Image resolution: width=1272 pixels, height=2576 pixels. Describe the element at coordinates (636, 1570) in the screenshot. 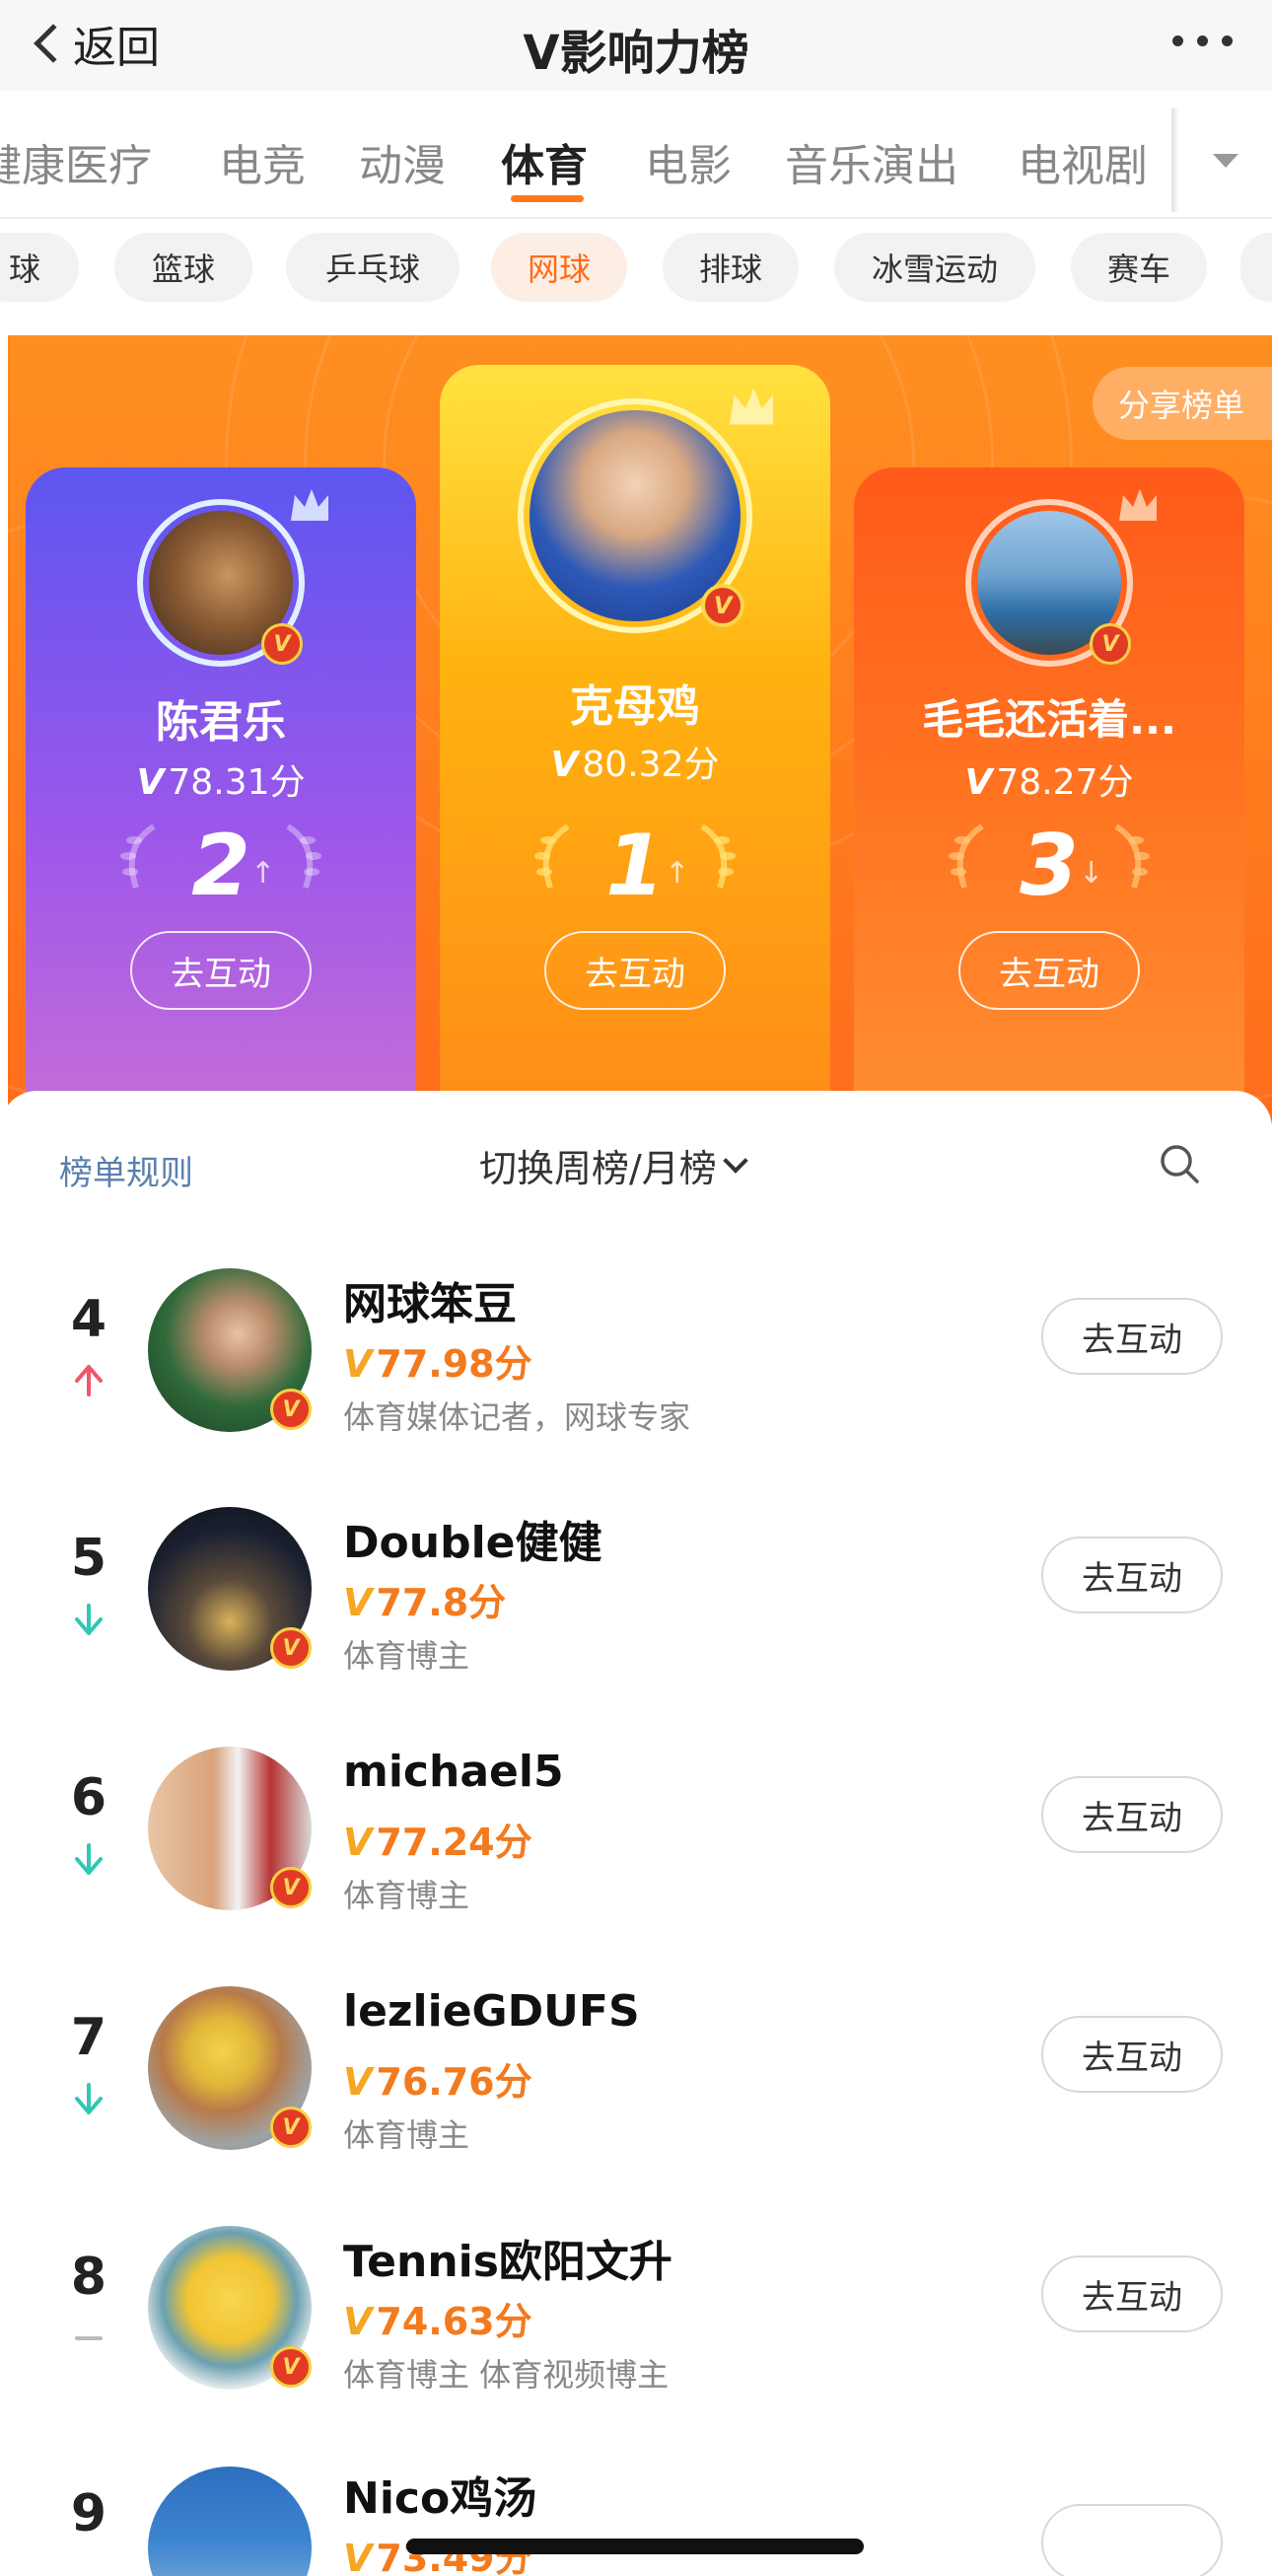

I see `list-item: 5 V Double健健 V 77.8分 体育博主 去互动` at that location.